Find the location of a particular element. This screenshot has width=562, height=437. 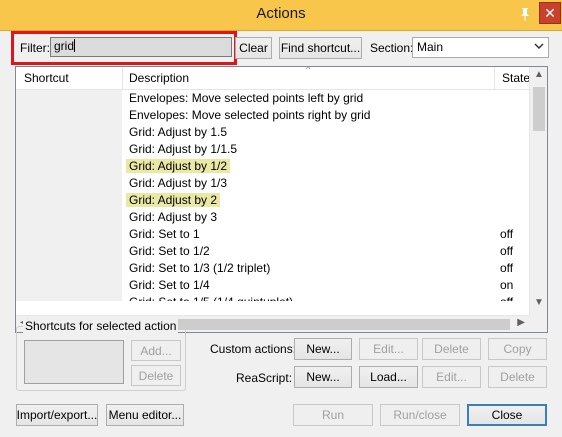

close-icon: ✕ is located at coordinates (550, 13).